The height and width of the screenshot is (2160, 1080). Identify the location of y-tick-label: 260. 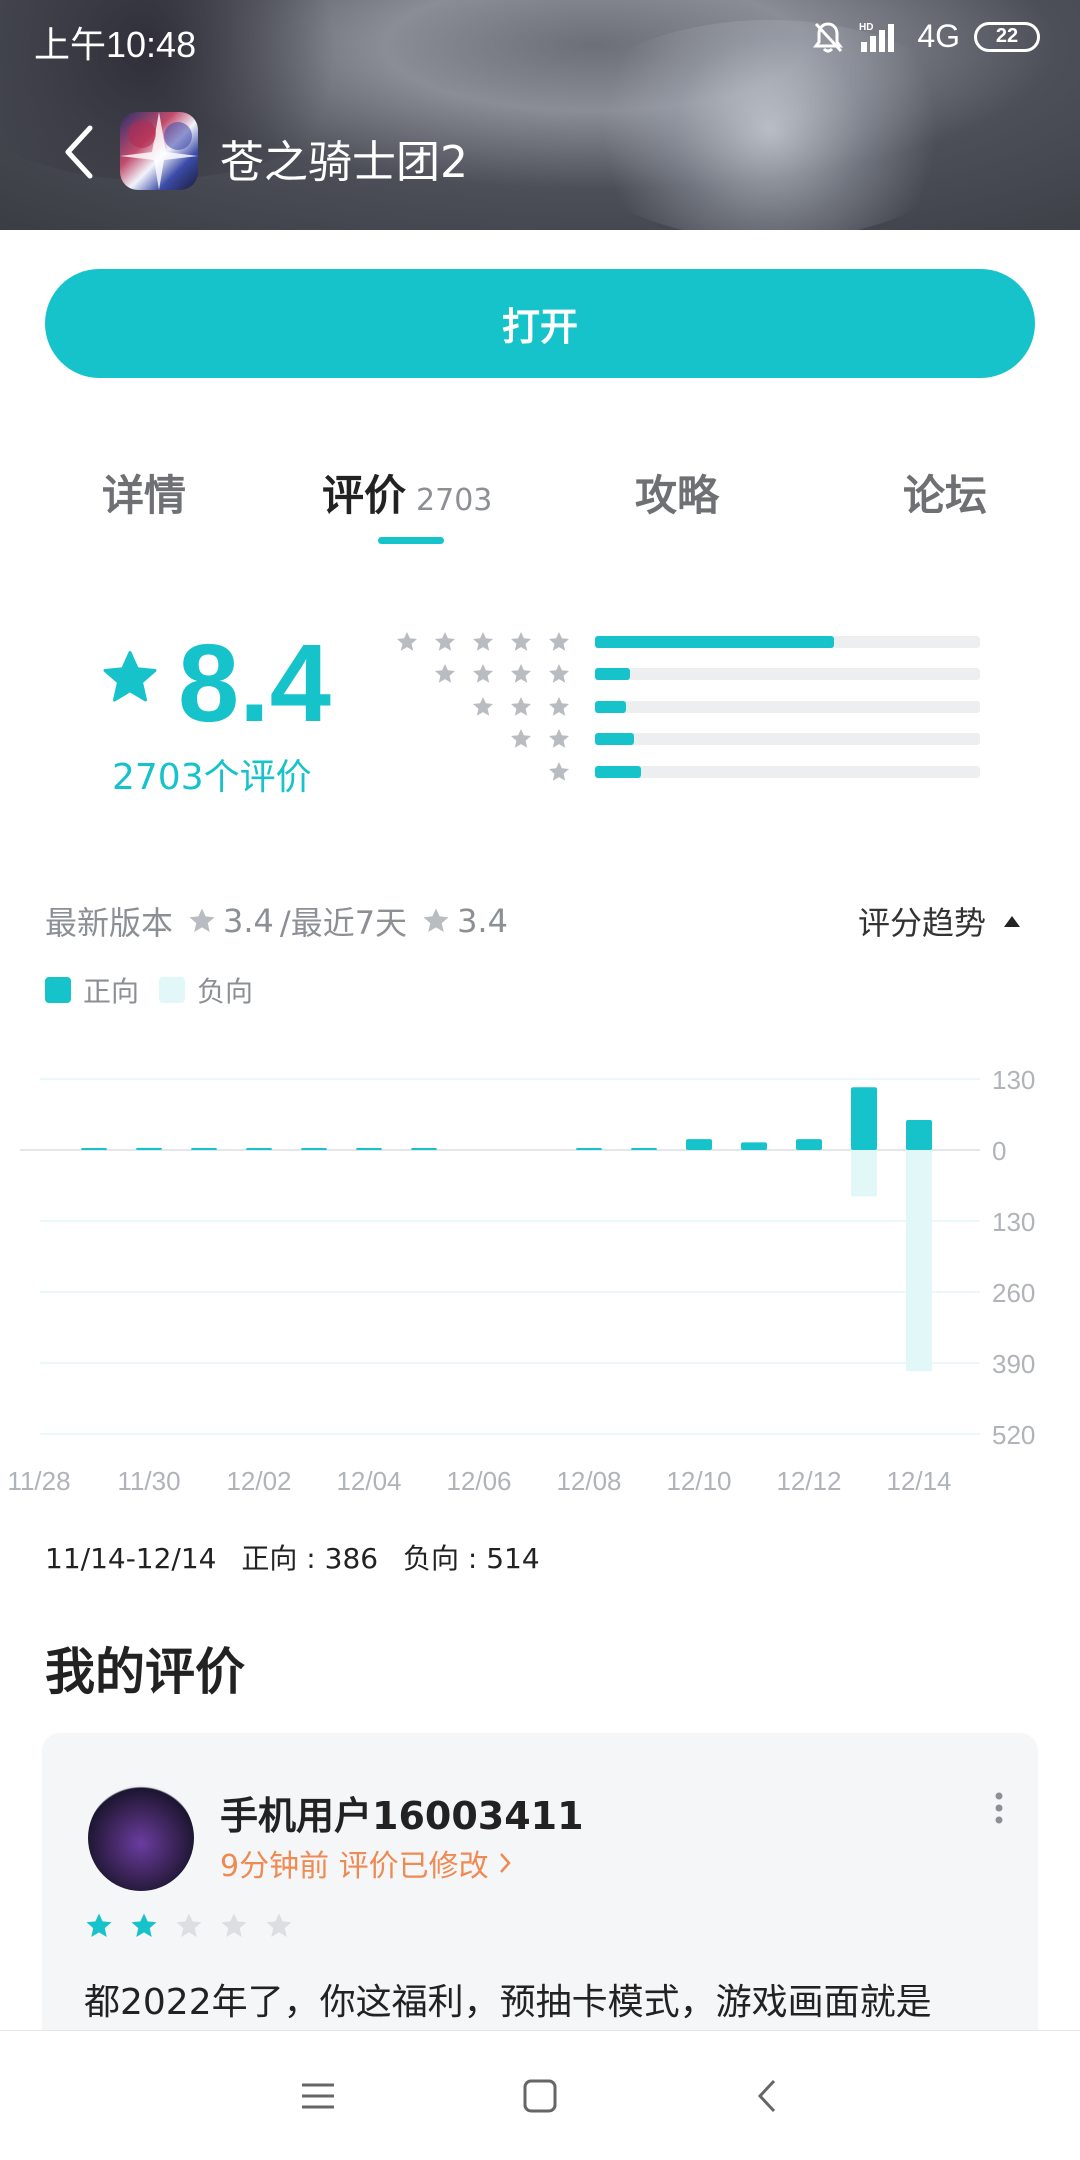
(1013, 1293).